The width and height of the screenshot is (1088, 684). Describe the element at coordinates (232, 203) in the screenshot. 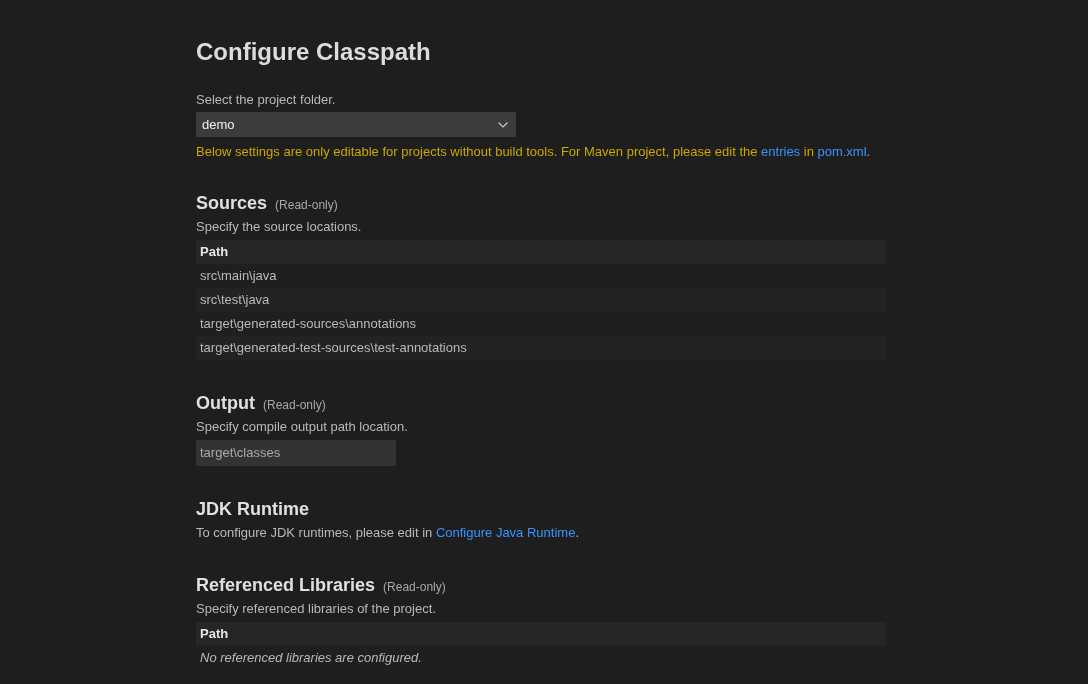

I see `section-title: Sources` at that location.